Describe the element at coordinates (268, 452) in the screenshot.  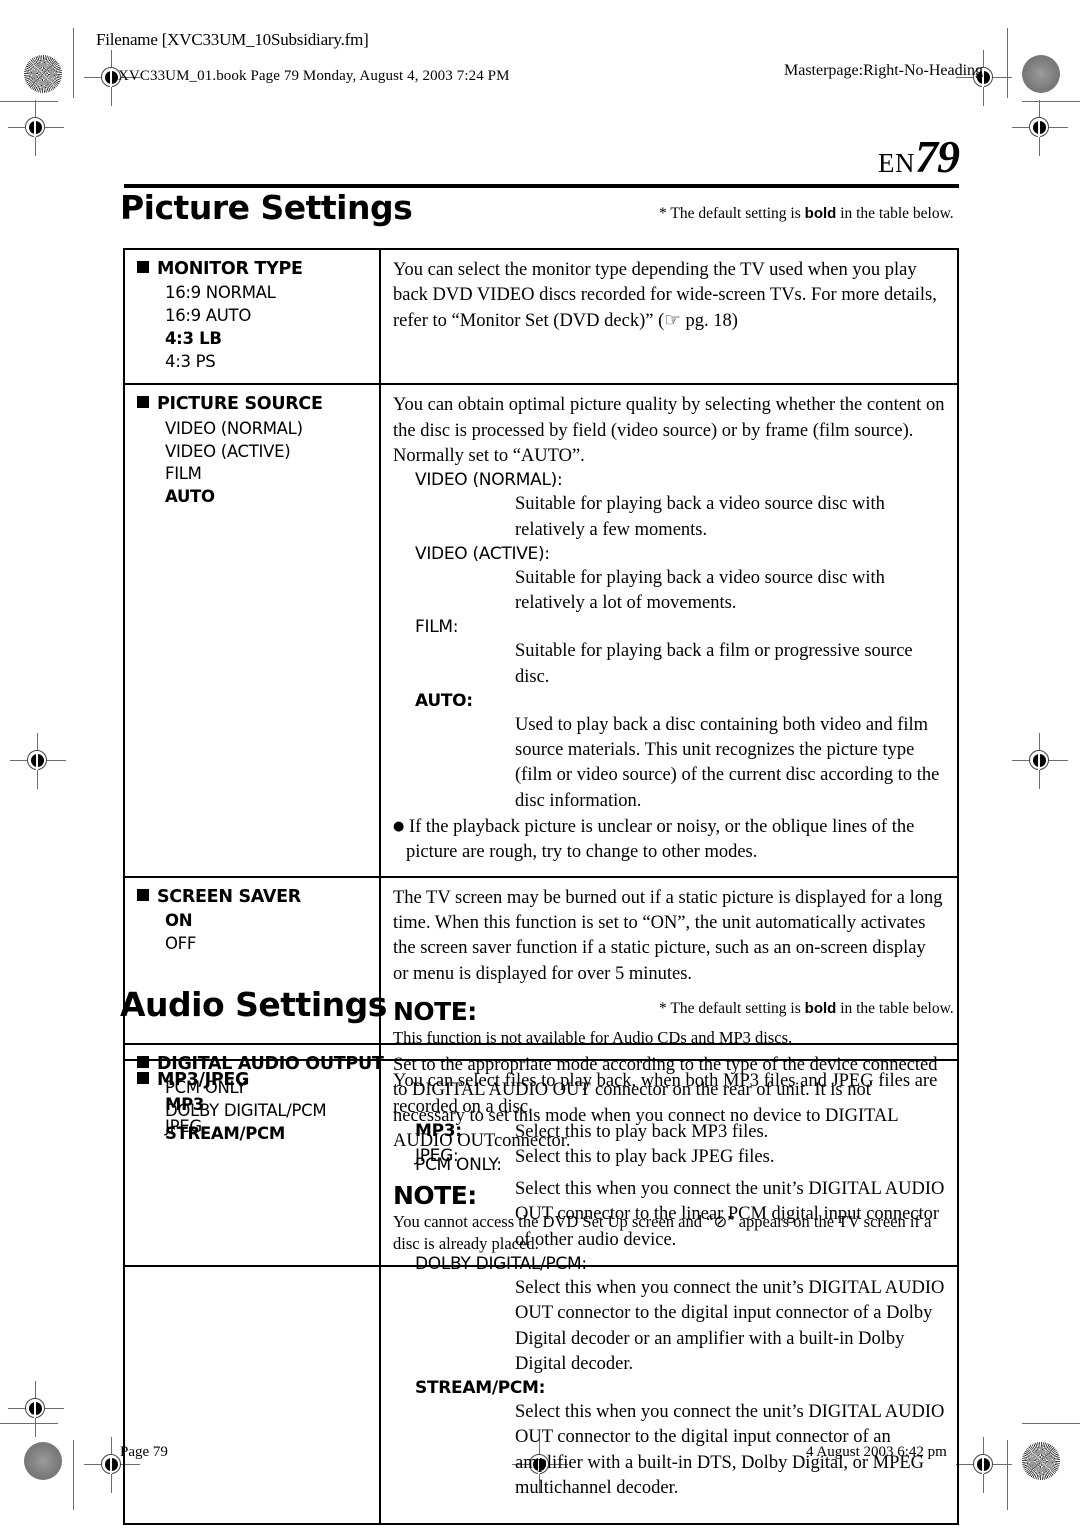
I see `option-item: VIDEO (ACTIVE)` at that location.